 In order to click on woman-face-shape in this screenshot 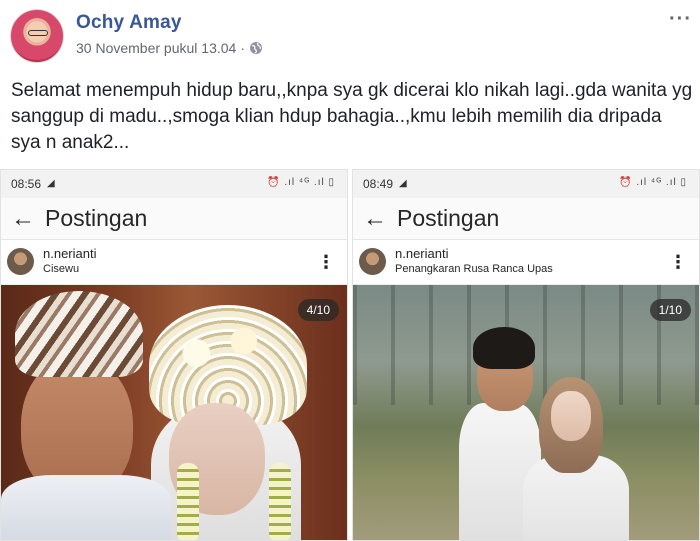, I will do `click(571, 416)`.